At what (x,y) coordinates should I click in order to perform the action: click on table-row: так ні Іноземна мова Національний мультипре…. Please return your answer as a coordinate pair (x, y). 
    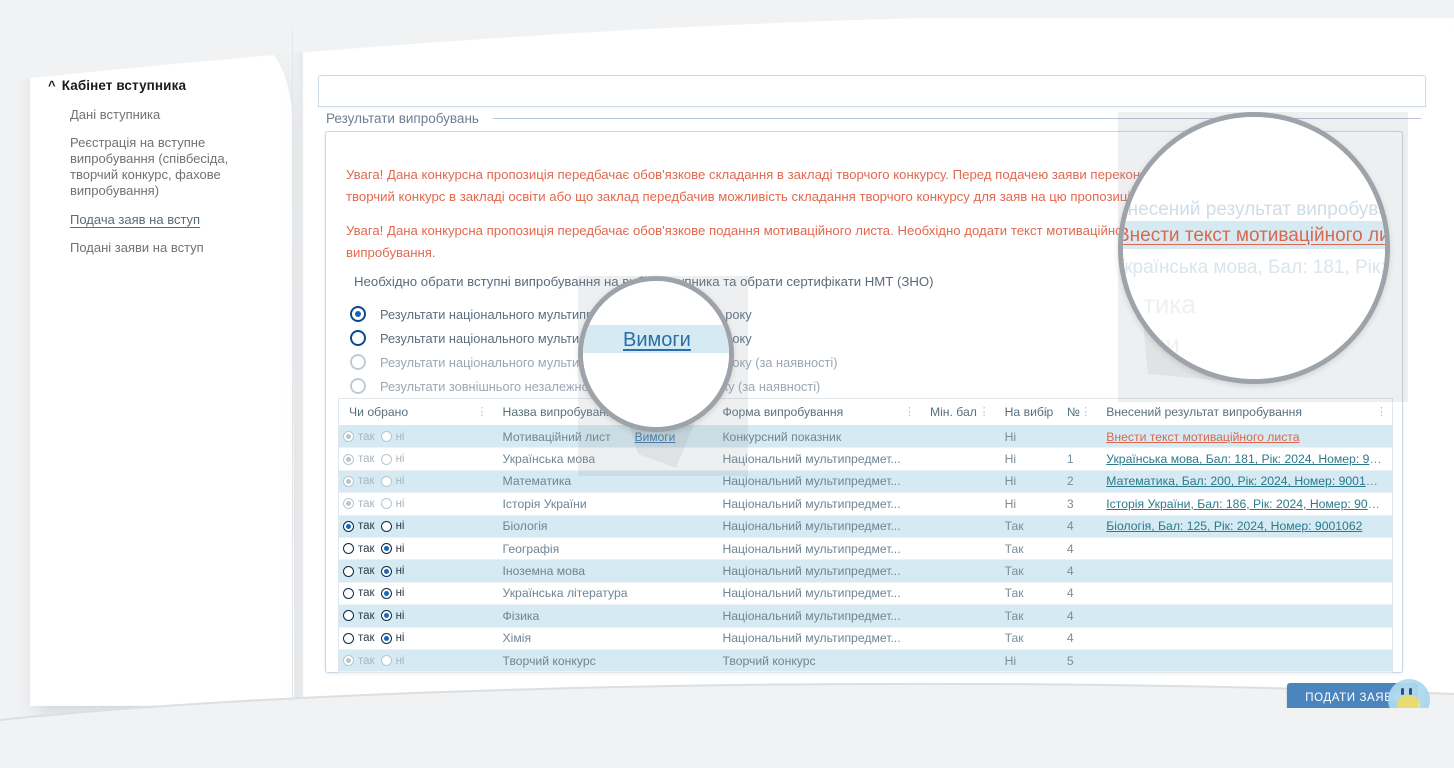
    Looking at the image, I should click on (865, 571).